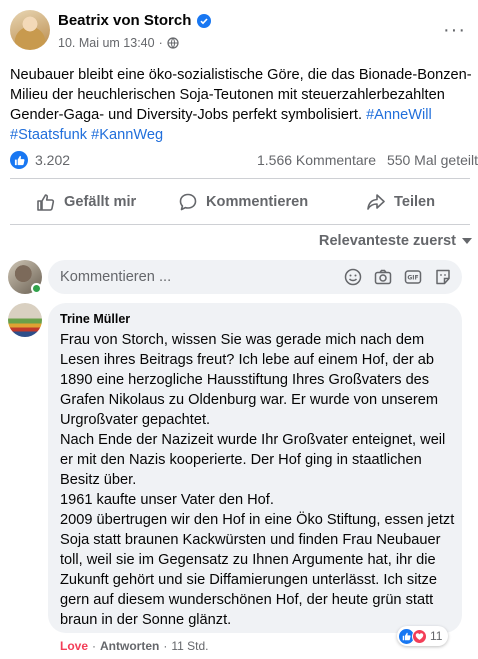 This screenshot has height=659, width=478. Describe the element at coordinates (415, 202) in the screenshot. I see `share-label: Teilen` at that location.